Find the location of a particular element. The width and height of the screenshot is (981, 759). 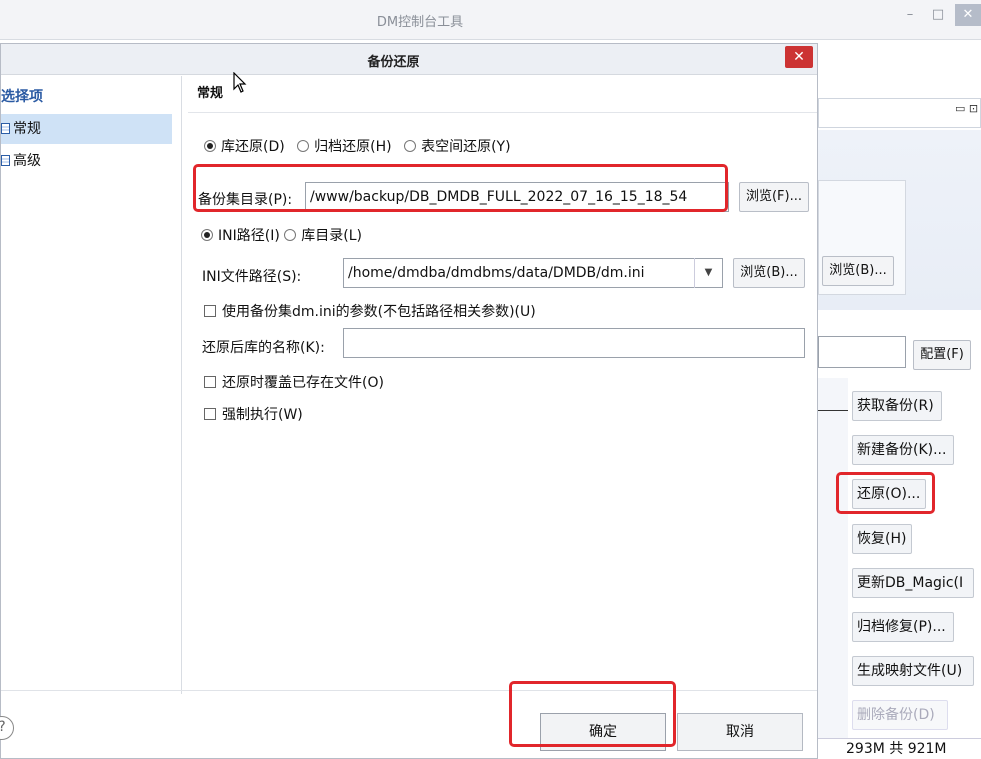

dialog-footer-divider is located at coordinates (409, 690).